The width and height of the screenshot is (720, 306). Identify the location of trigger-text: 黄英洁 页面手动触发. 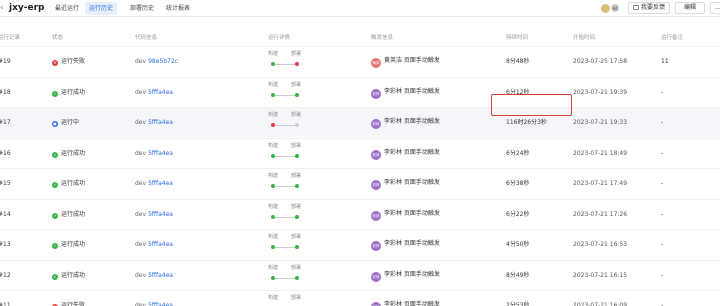
(412, 60).